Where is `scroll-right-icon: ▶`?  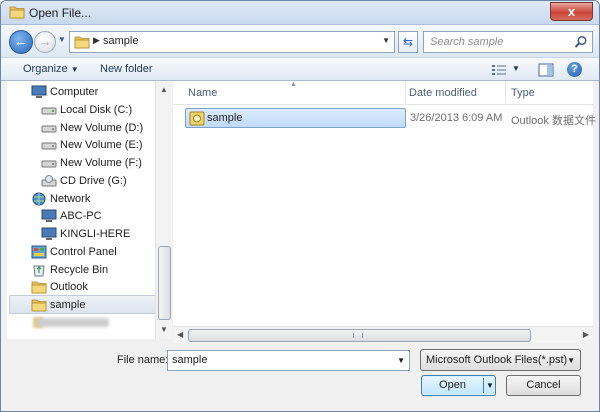 scroll-right-icon: ▶ is located at coordinates (586, 334).